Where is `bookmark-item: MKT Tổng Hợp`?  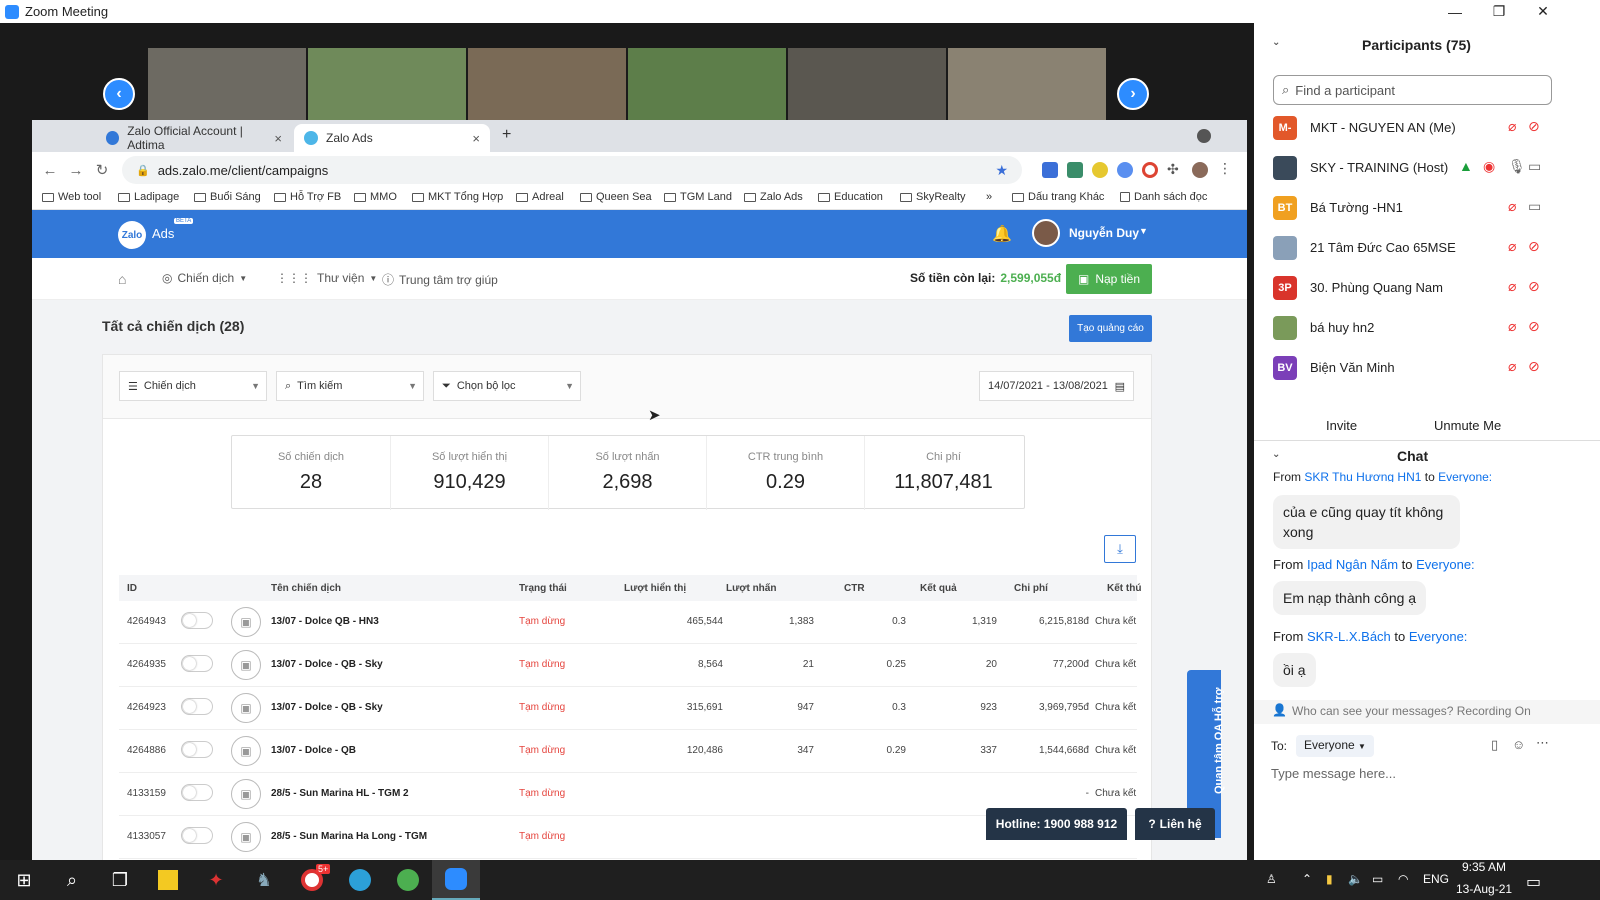
bookmark-item: MKT Tổng Hợp is located at coordinates (457, 197).